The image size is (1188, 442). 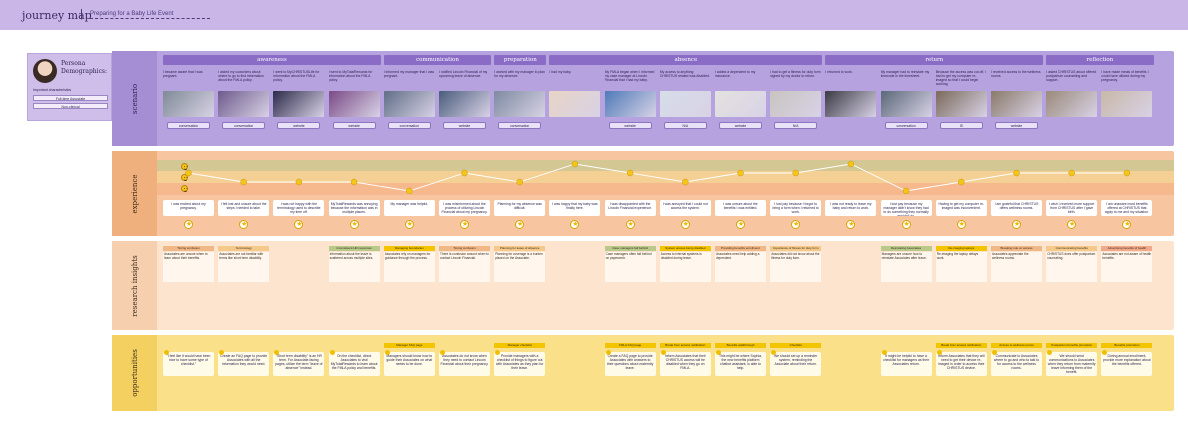 What do you see at coordinates (73, 63) in the screenshot?
I see `persona-name: Persona` at bounding box center [73, 63].